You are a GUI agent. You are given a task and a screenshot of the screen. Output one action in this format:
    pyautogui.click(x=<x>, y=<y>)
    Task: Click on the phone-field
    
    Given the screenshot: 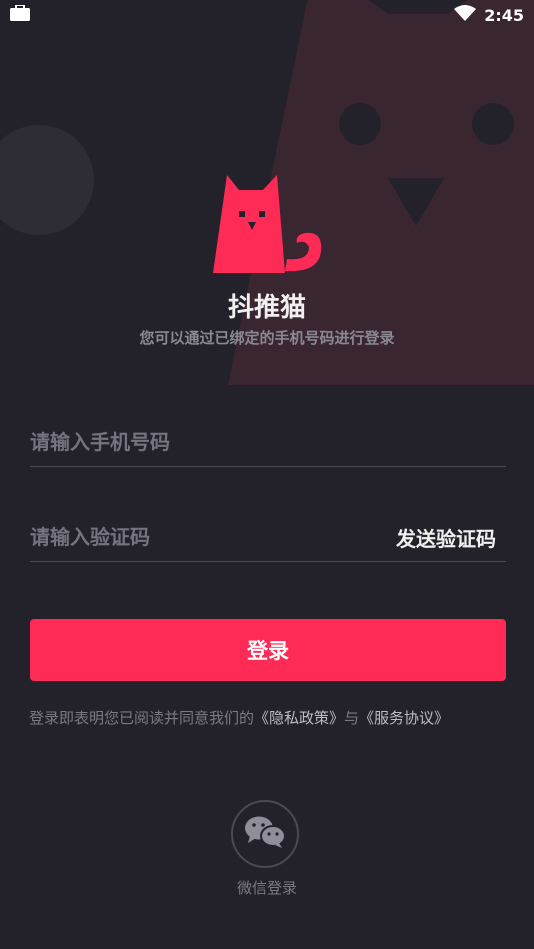 What is the action you would take?
    pyautogui.click(x=268, y=442)
    